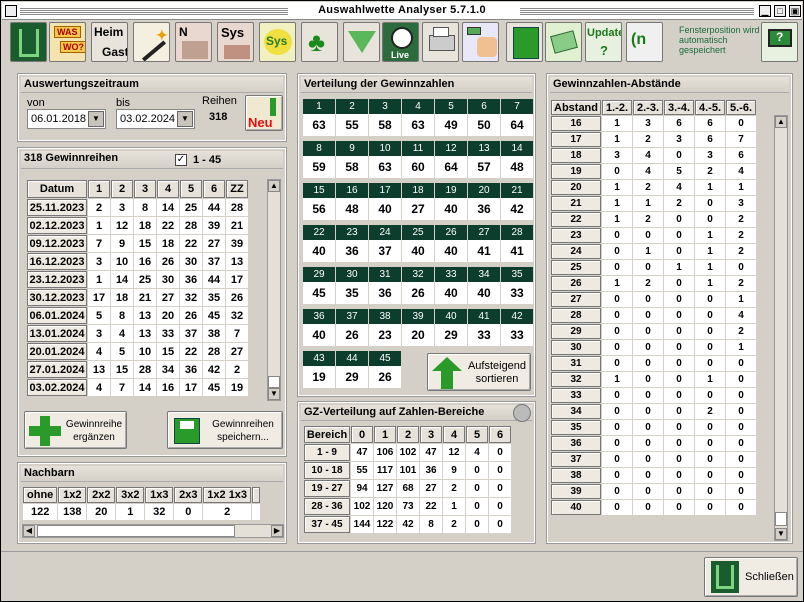  Describe the element at coordinates (67, 42) in the screenshot. I see `was-wo-icon: WAS WO?` at that location.